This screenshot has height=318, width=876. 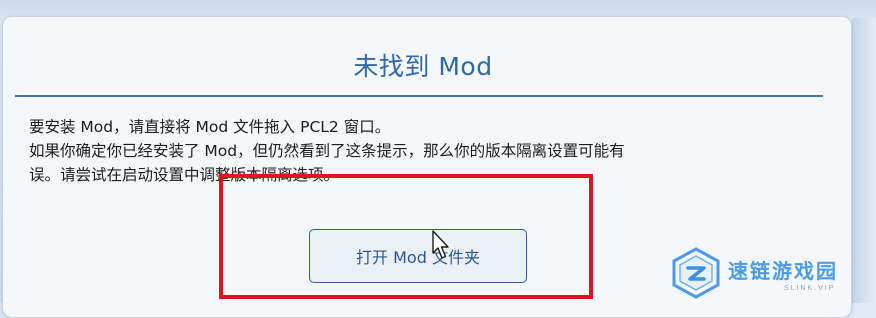 What do you see at coordinates (210, 127) in the screenshot?
I see `message-line-1: 要安装 Mod，请直接将 Mod 文件拖入 PCL2 窗口。` at bounding box center [210, 127].